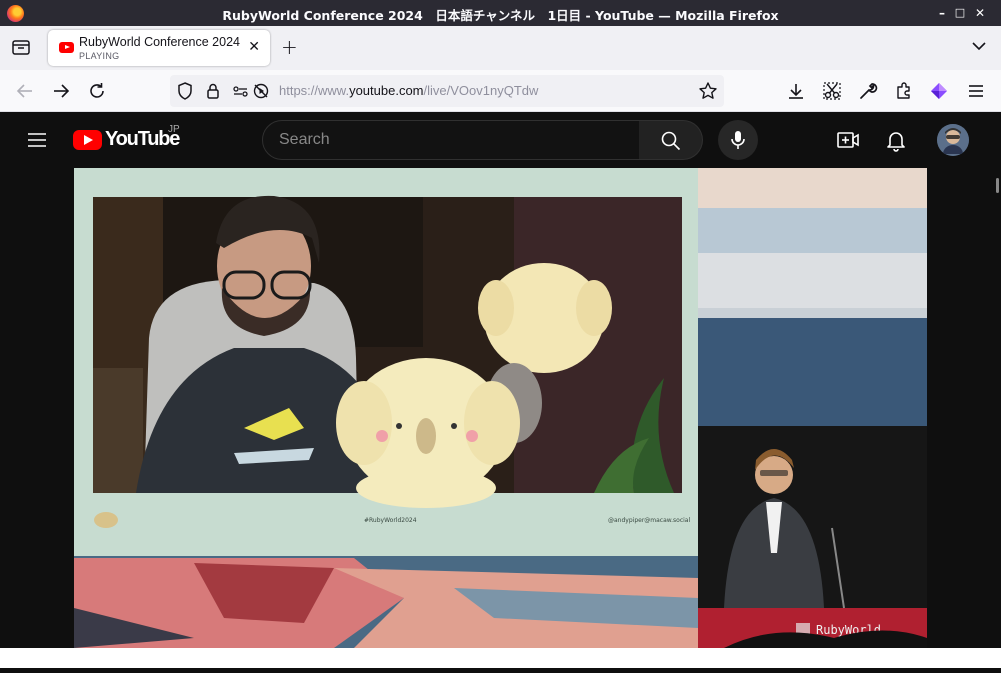 This screenshot has height=673, width=1001. Describe the element at coordinates (896, 140) in the screenshot. I see `notifications-bell-icon` at that location.